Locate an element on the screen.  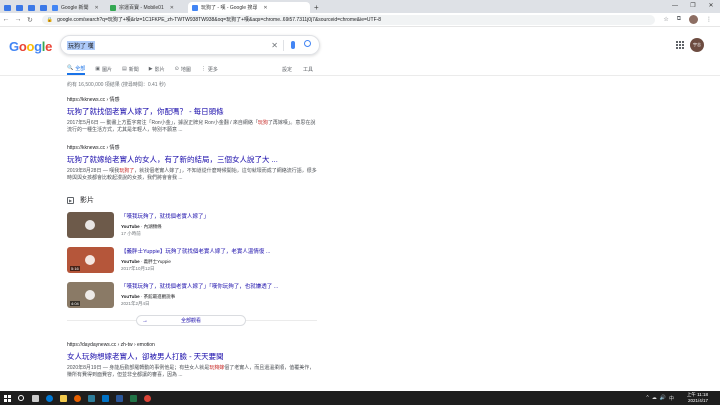
settings-link: 設定 is located at coordinates (287, 69).